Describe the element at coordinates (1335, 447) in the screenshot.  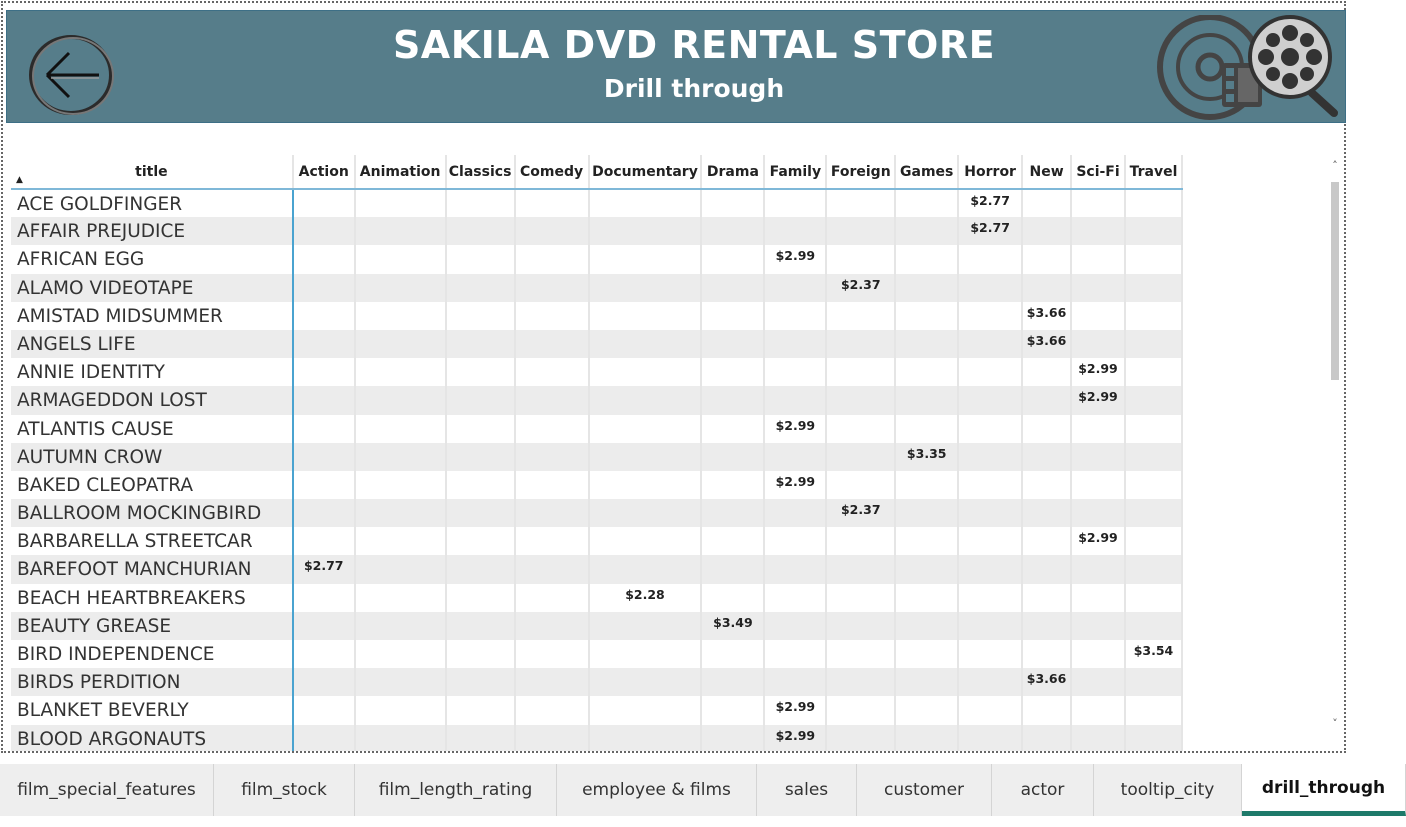
I see `vertical-scrollbar: ˄ ˅` at that location.